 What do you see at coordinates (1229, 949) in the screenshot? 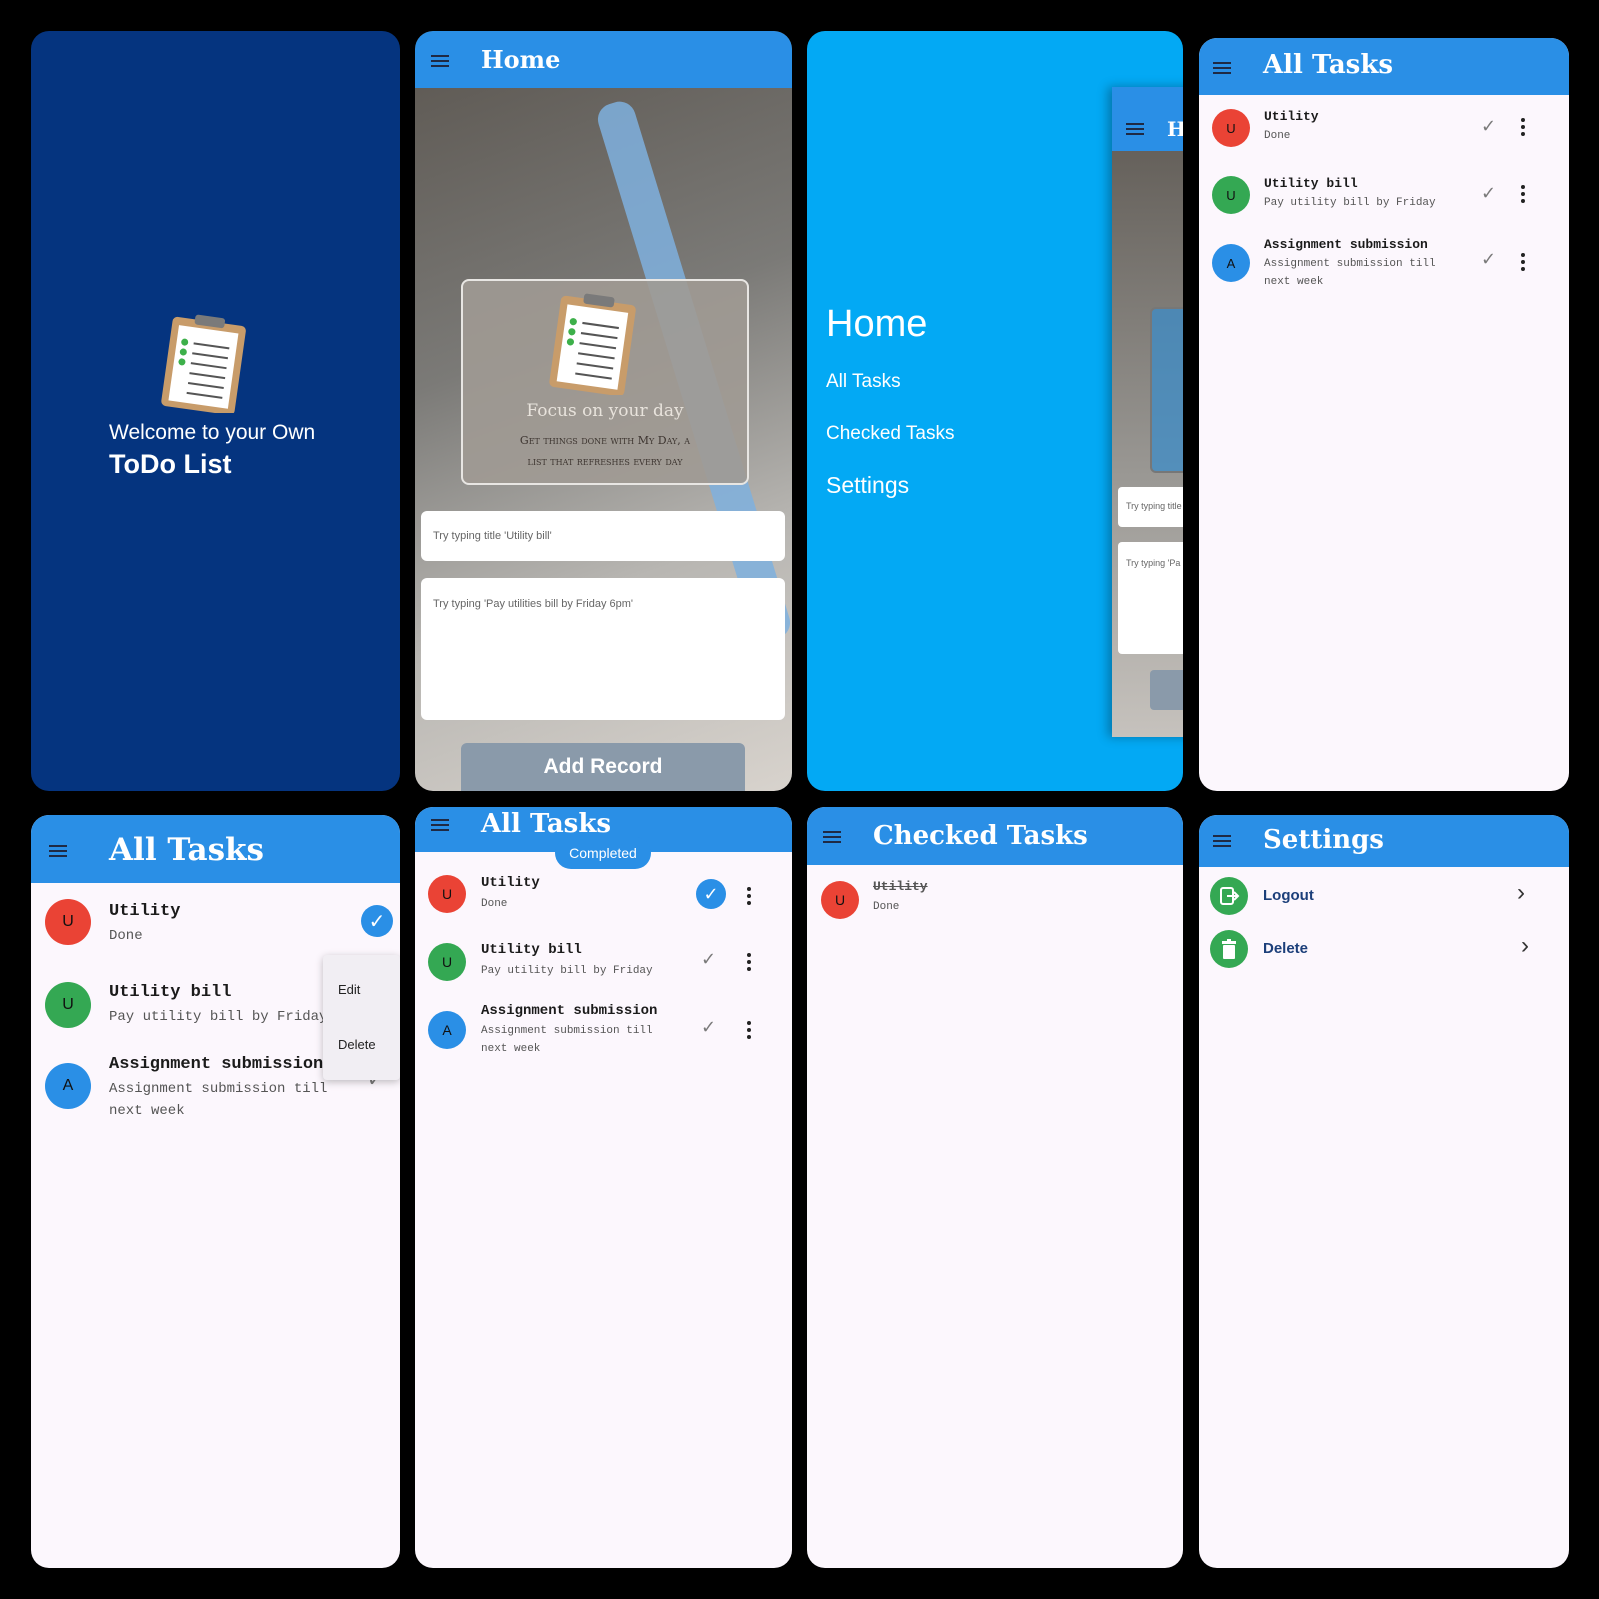
I see `trash-icon` at bounding box center [1229, 949].